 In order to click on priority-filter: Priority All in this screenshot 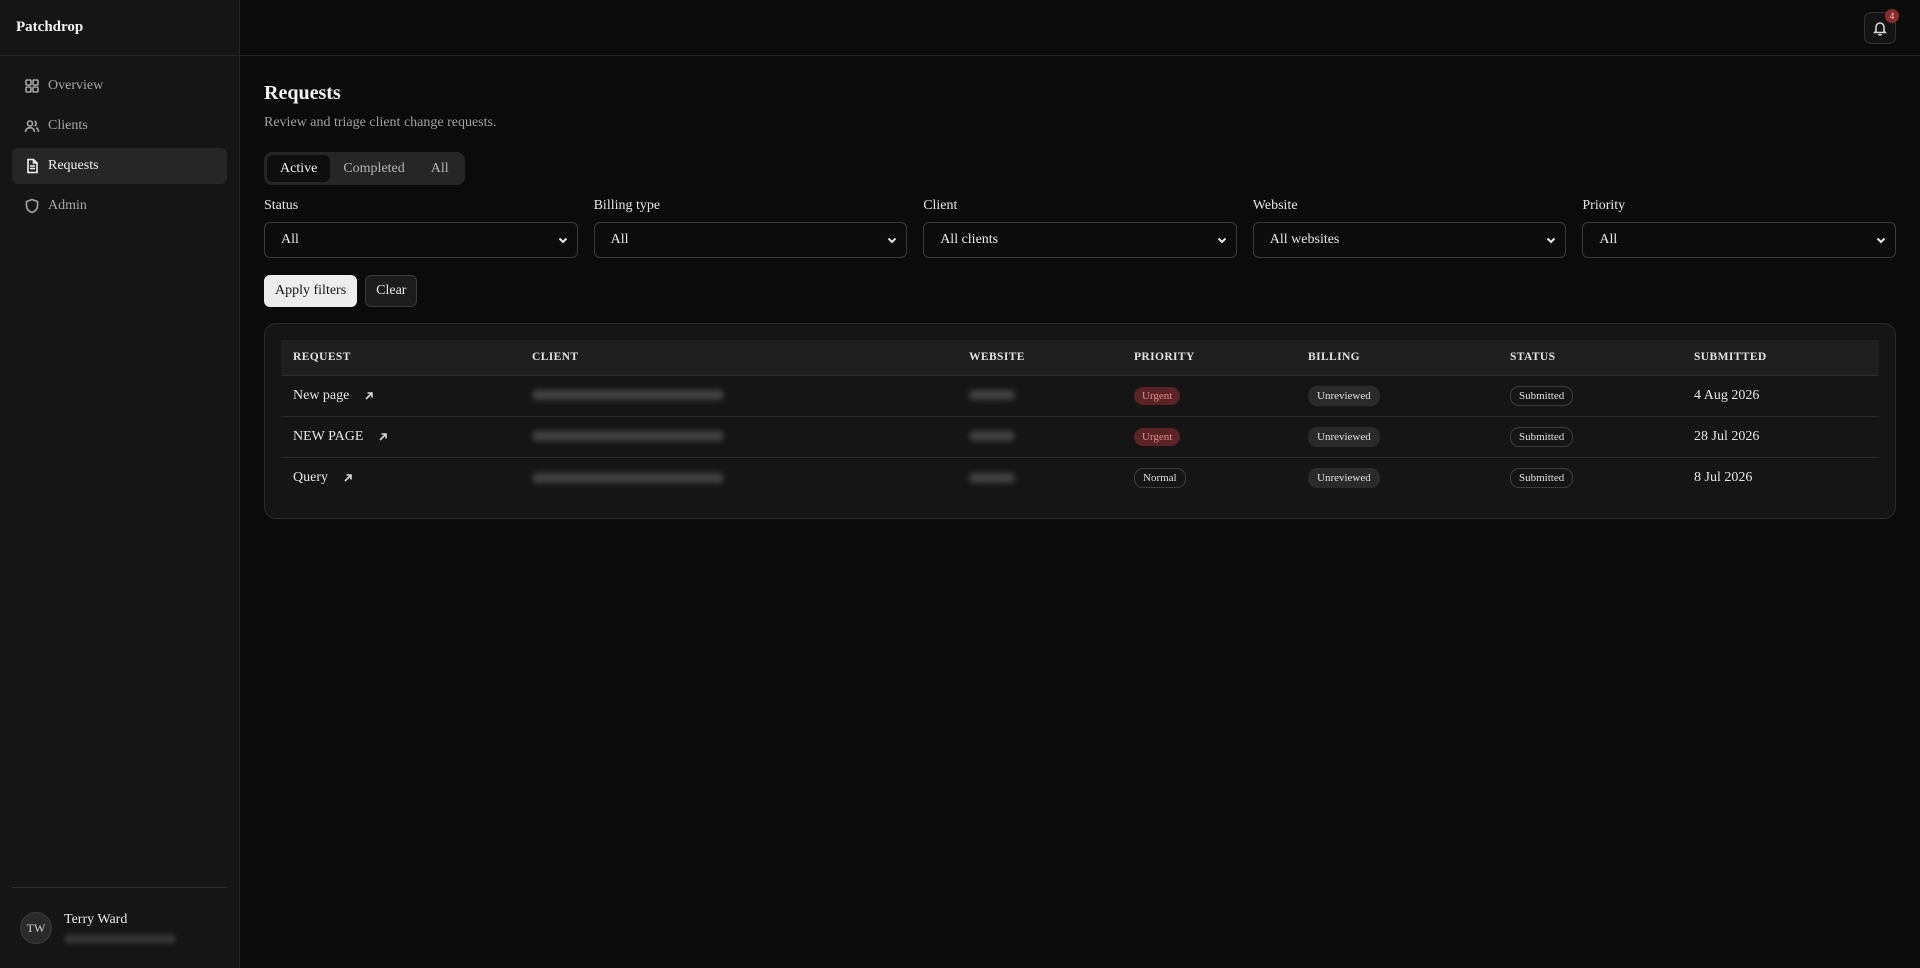, I will do `click(1739, 228)`.